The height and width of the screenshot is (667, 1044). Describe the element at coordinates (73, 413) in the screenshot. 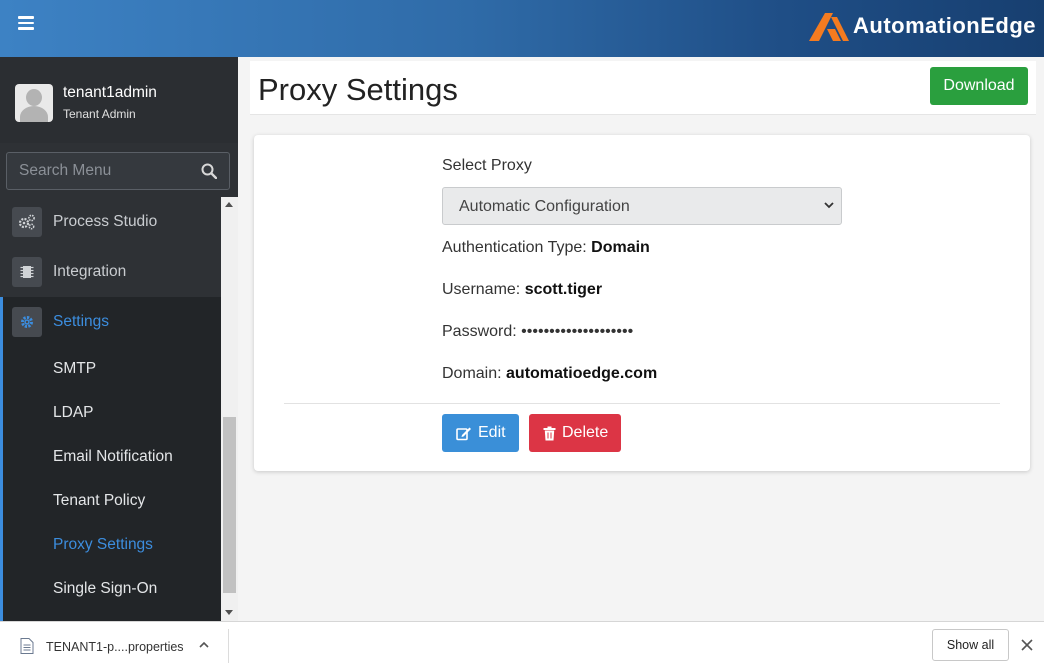

I see `sidebar-subitem-ldap: LDAP` at that location.